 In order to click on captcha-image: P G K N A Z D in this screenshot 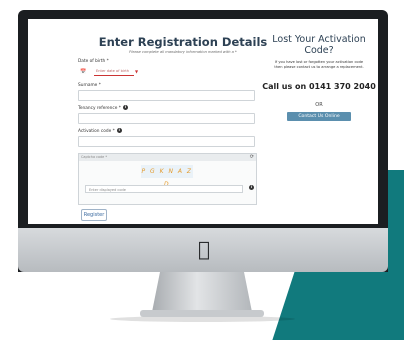, I will do `click(167, 176)`.